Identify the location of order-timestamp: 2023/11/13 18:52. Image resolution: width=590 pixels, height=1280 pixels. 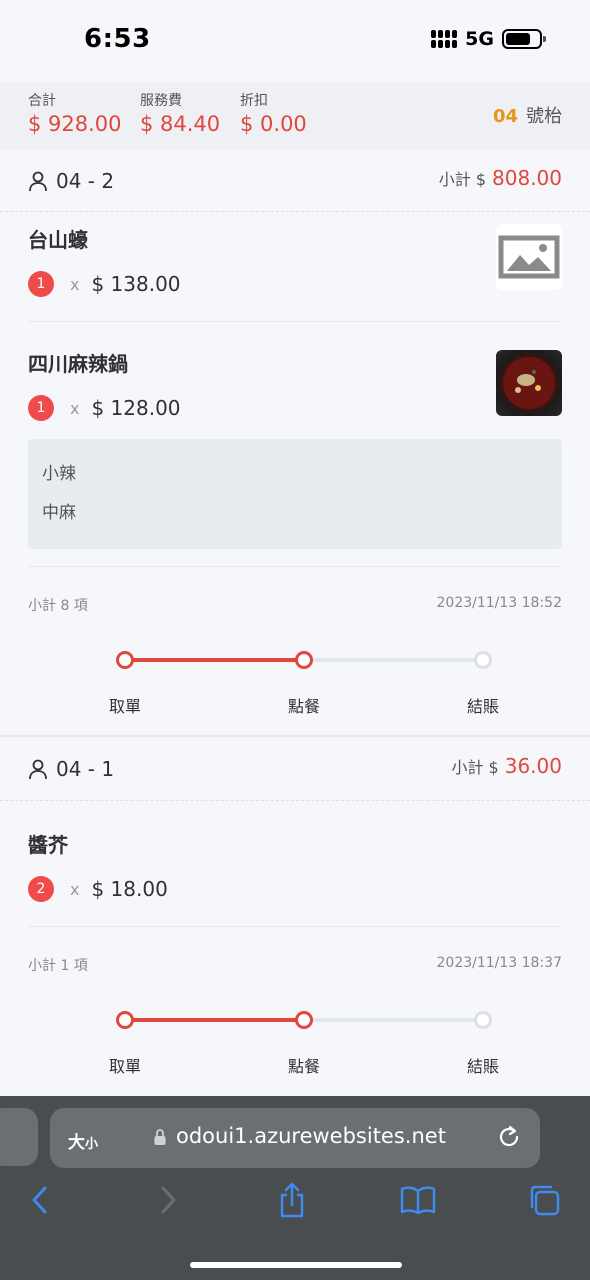
(499, 603).